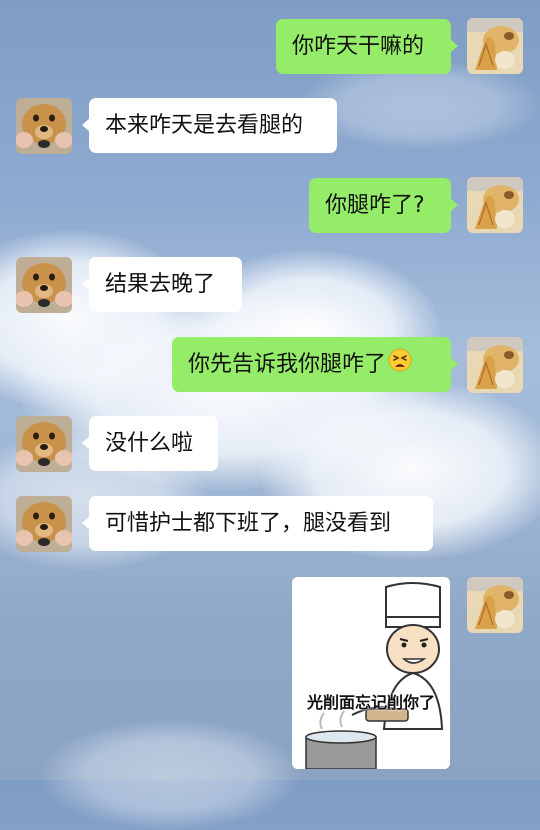 The image size is (540, 830). I want to click on message-text: 结果去晚了, so click(160, 284).